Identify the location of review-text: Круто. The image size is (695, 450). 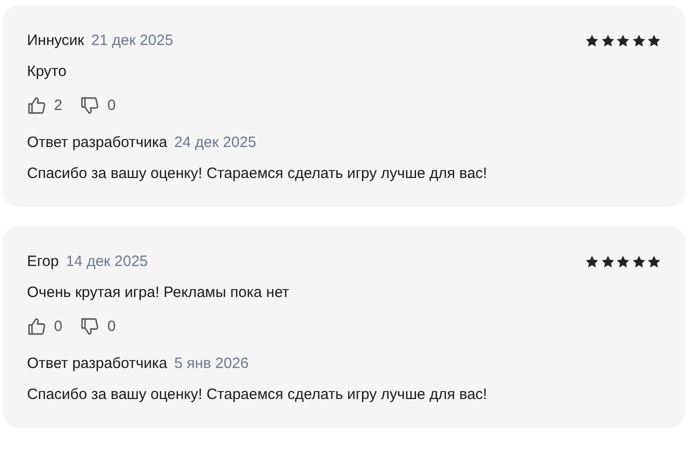
(47, 71).